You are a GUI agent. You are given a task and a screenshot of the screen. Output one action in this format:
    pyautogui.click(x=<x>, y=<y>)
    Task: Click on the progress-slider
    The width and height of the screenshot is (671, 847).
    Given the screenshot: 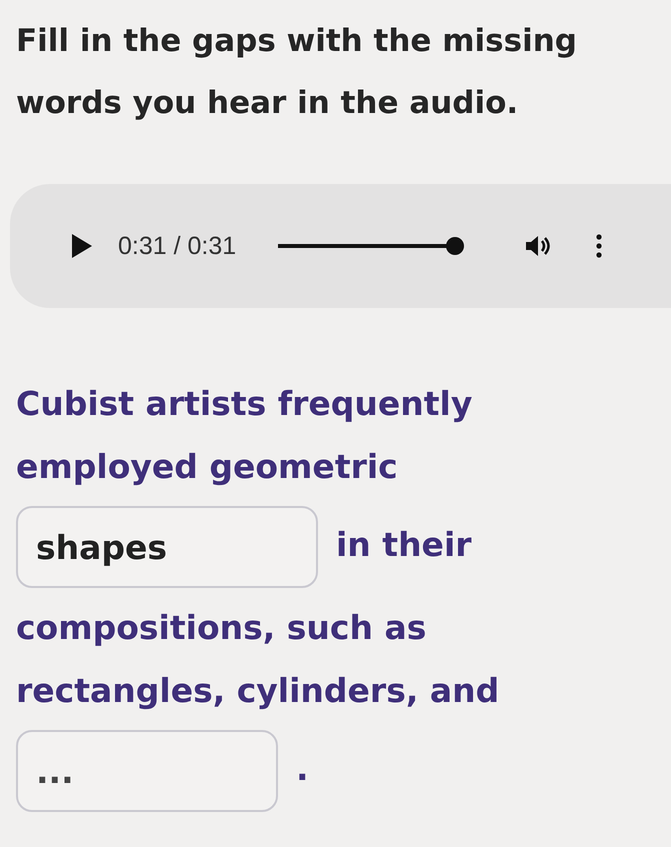 What is the action you would take?
    pyautogui.click(x=371, y=246)
    